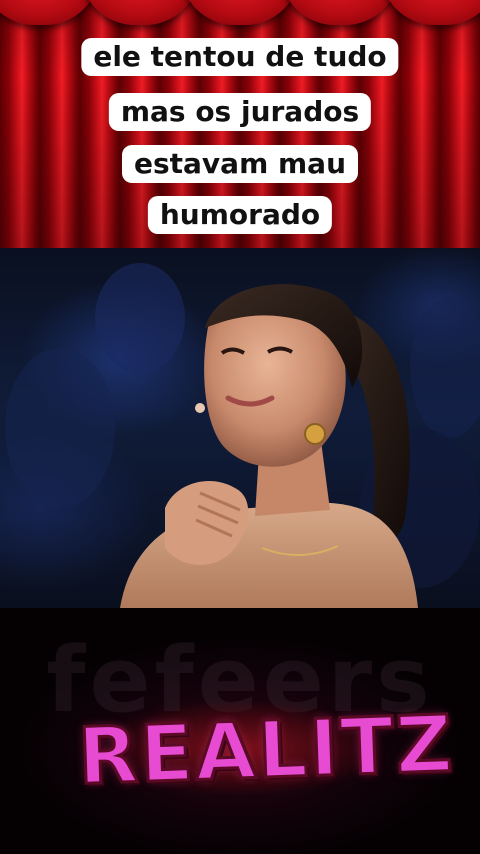  What do you see at coordinates (240, 112) in the screenshot?
I see `caption-line-2: mas os jurados` at bounding box center [240, 112].